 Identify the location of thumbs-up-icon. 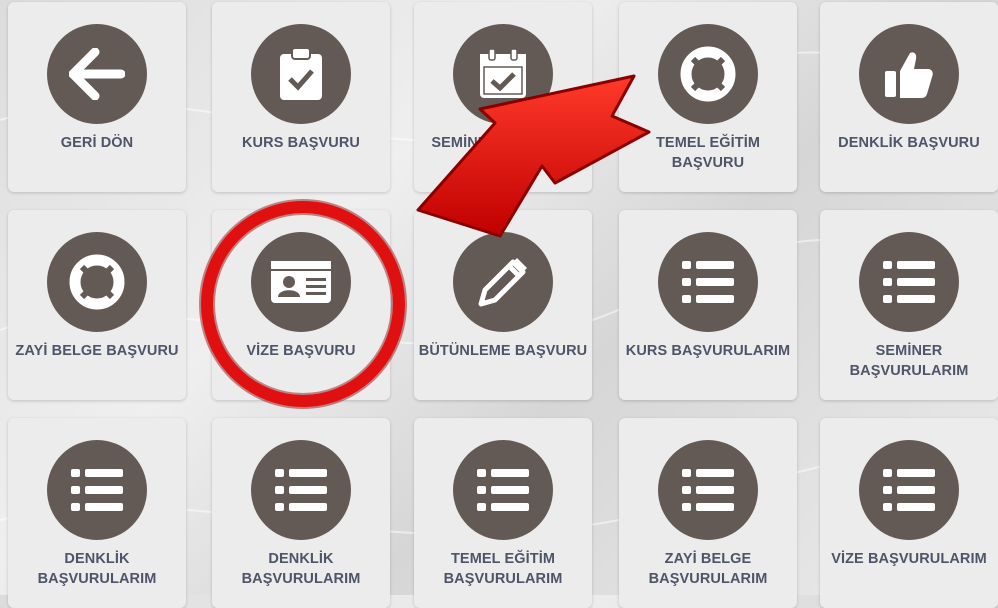
(909, 74).